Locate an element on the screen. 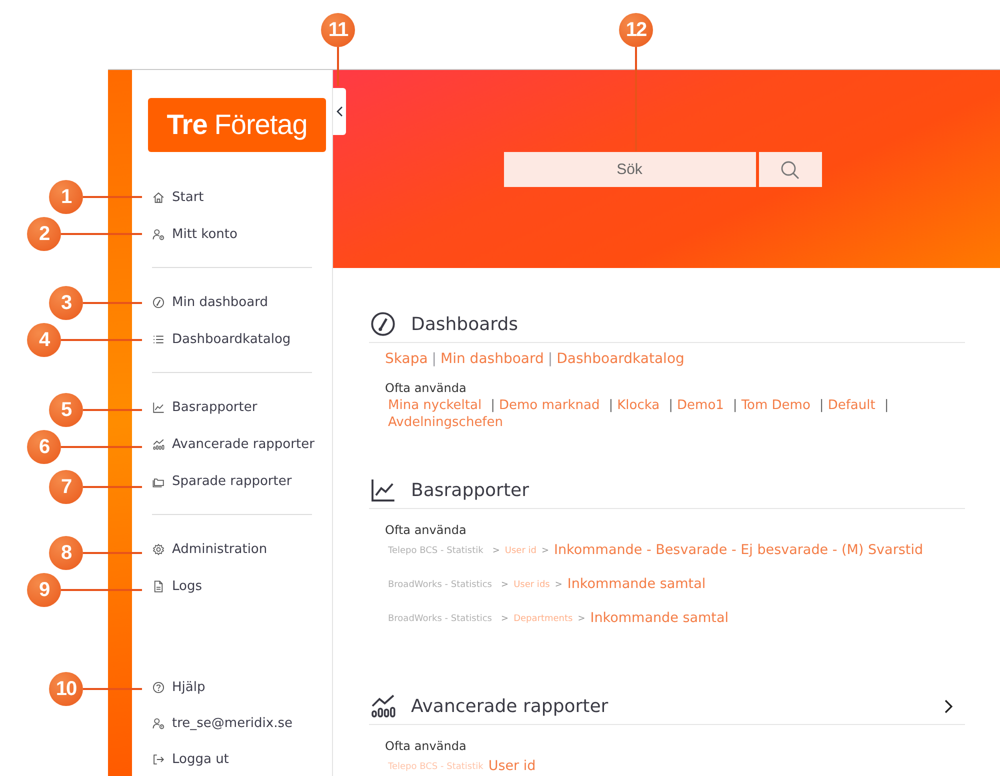  callout-badge: 8 is located at coordinates (66, 553).